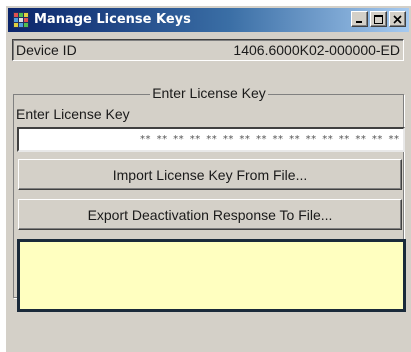  I want to click on window-title: Manage License Keys, so click(112, 19).